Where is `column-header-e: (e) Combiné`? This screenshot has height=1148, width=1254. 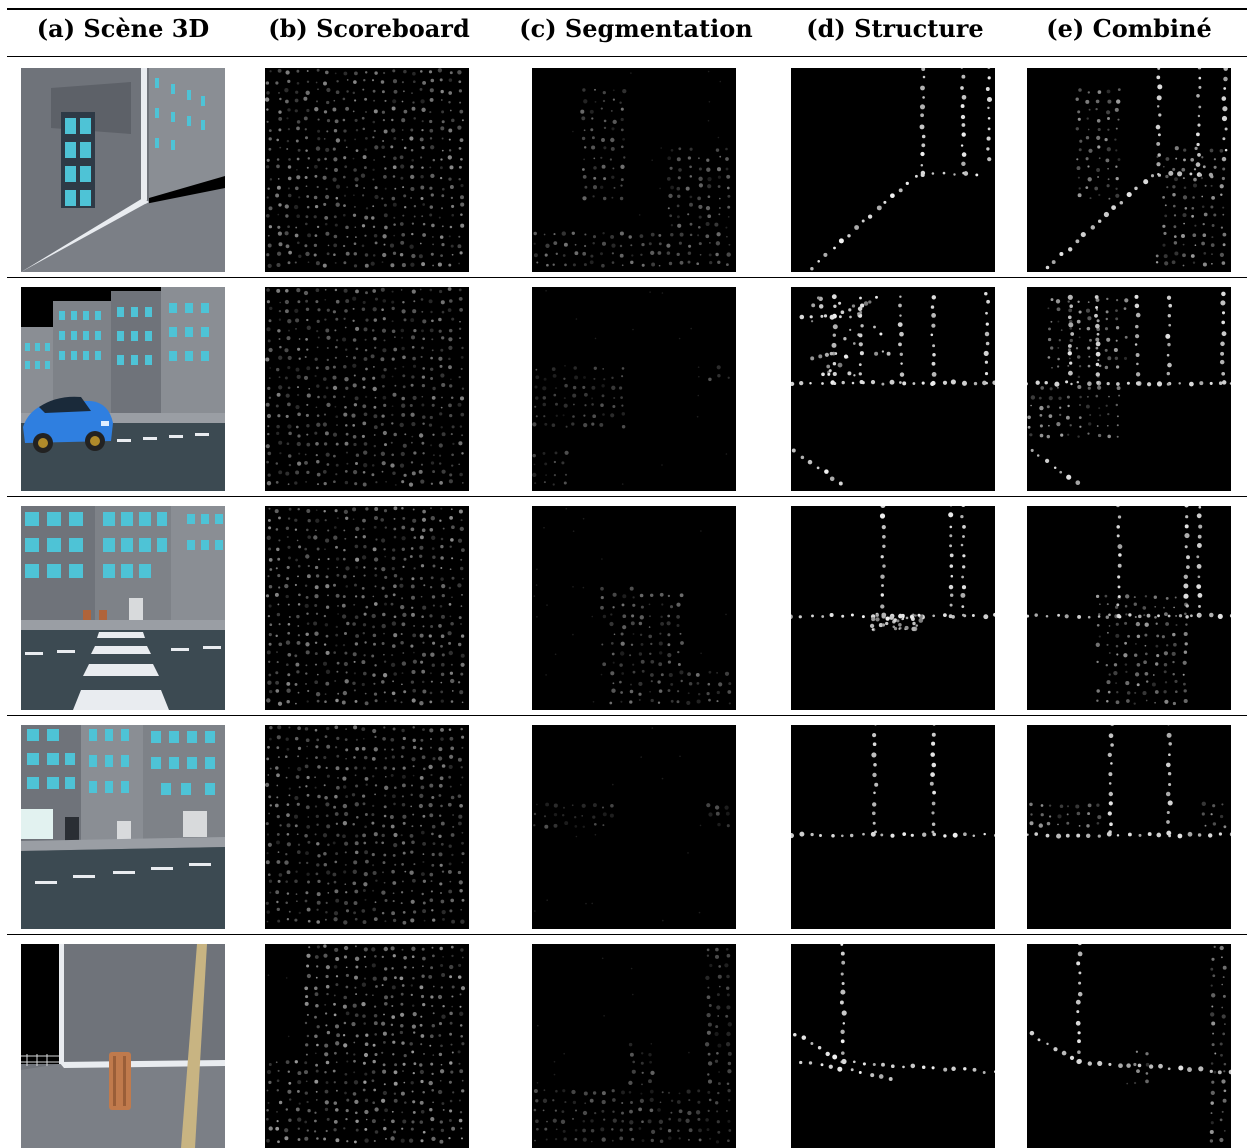
column-header-e: (e) Combiné is located at coordinates (1129, 28).